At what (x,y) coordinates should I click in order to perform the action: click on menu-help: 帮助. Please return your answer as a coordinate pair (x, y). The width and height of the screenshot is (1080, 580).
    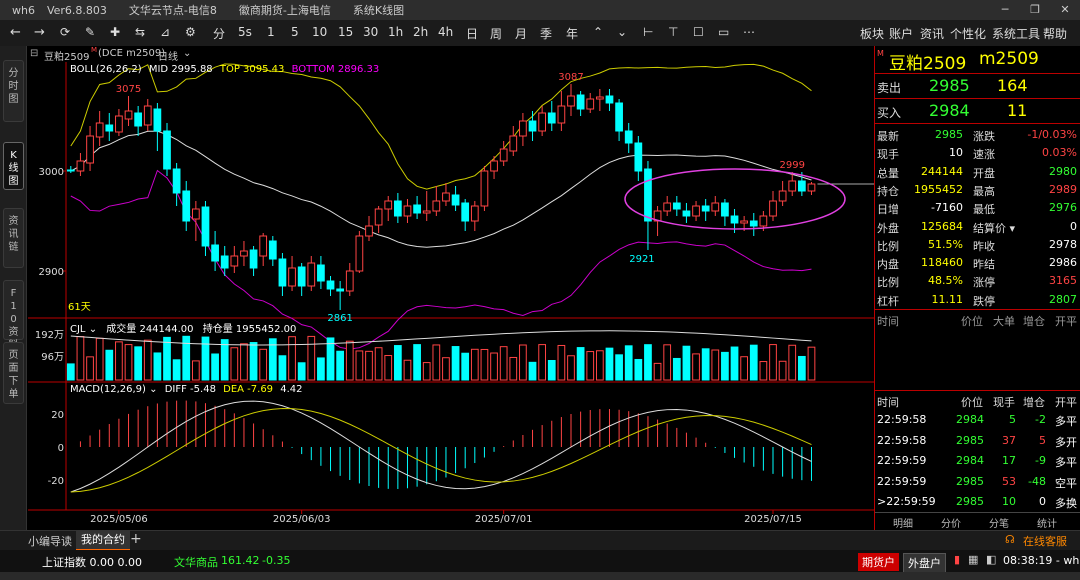
    Looking at the image, I should click on (1055, 33).